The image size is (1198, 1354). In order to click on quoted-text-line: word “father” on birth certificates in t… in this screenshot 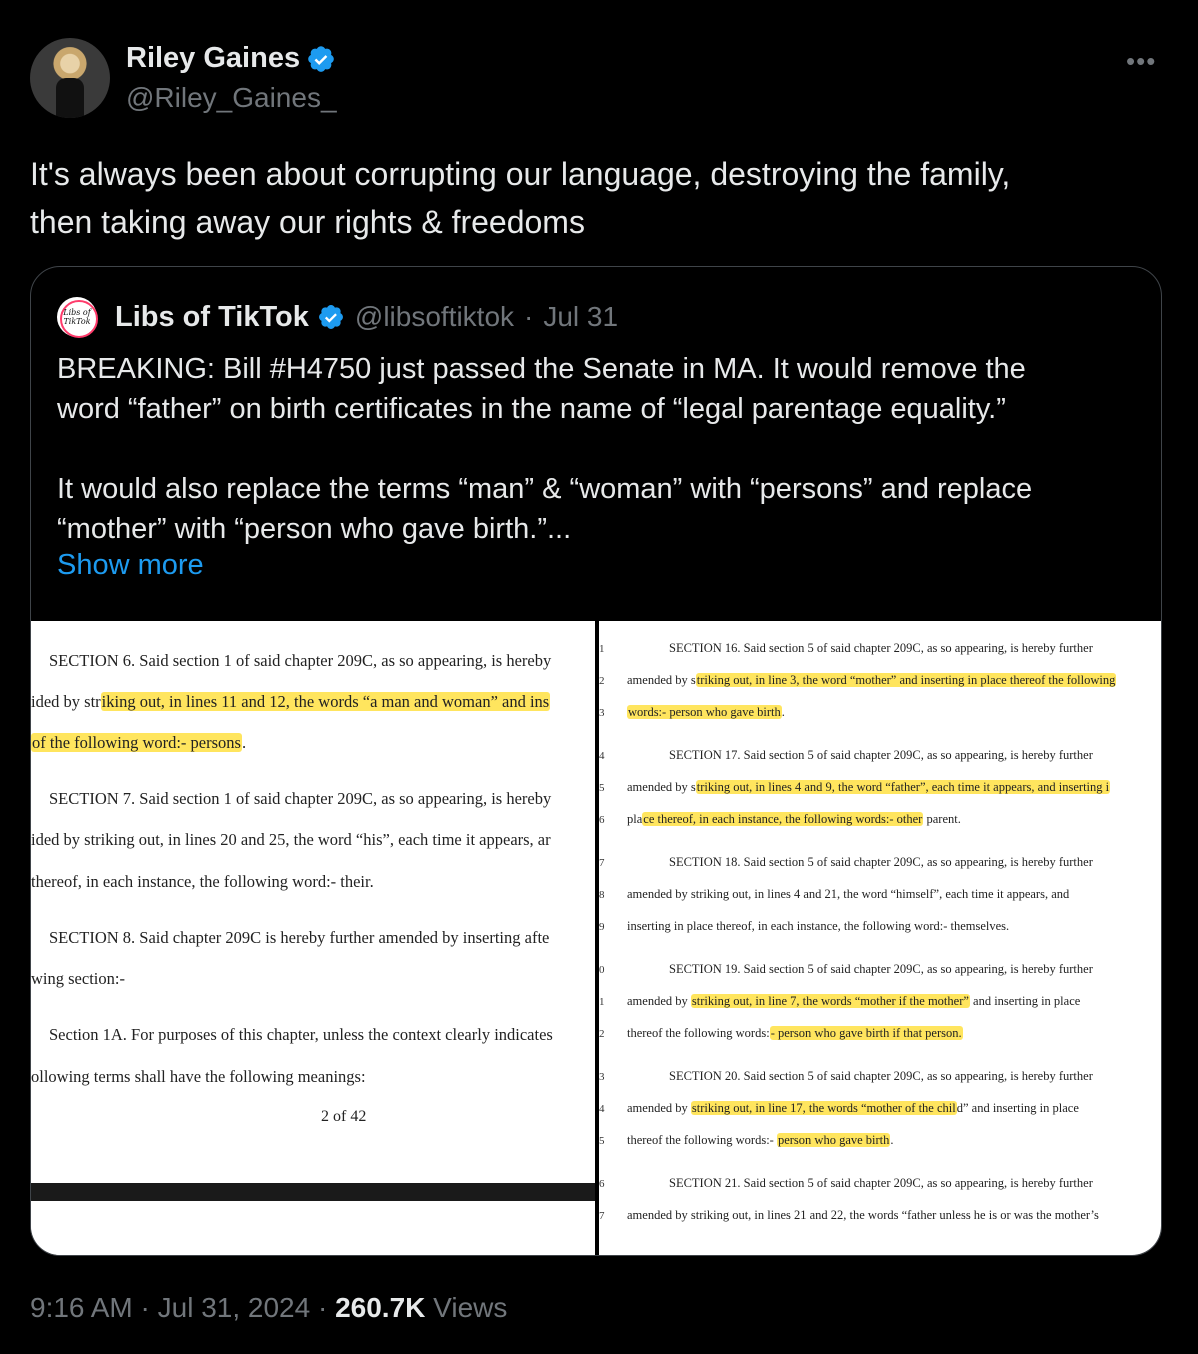, I will do `click(531, 409)`.